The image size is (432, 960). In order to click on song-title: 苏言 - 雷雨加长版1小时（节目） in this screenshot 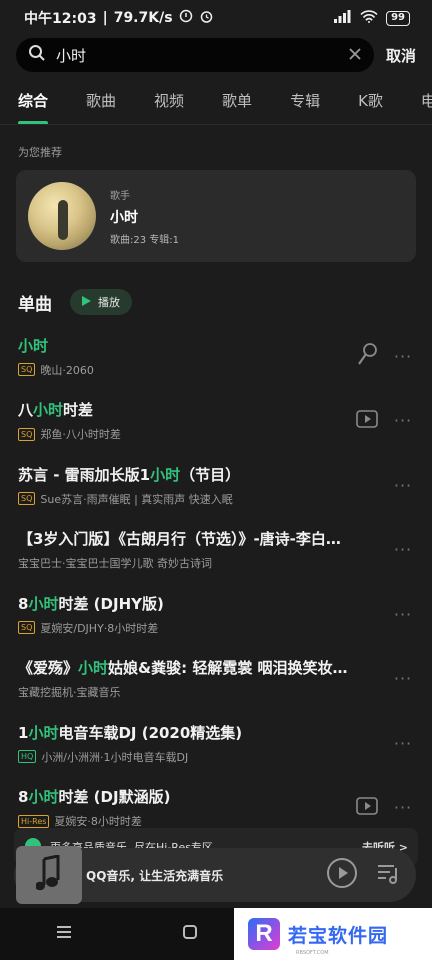, I will do `click(199, 474)`.